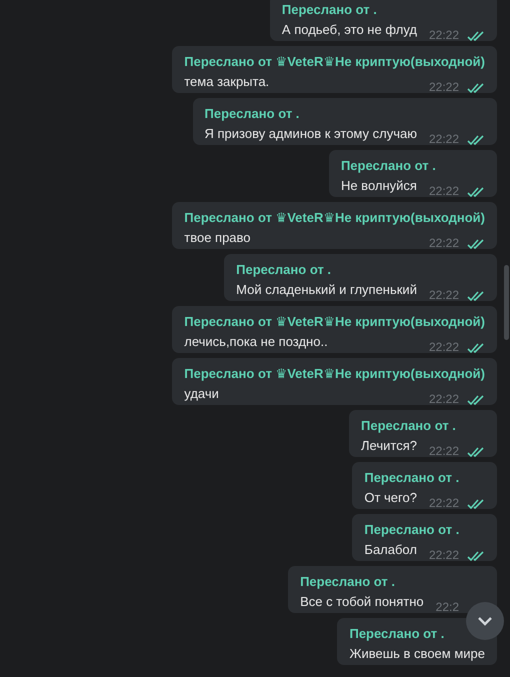 This screenshot has height=677, width=510. What do you see at coordinates (256, 341) in the screenshot?
I see `message-text: лечись,пока не поздно..` at bounding box center [256, 341].